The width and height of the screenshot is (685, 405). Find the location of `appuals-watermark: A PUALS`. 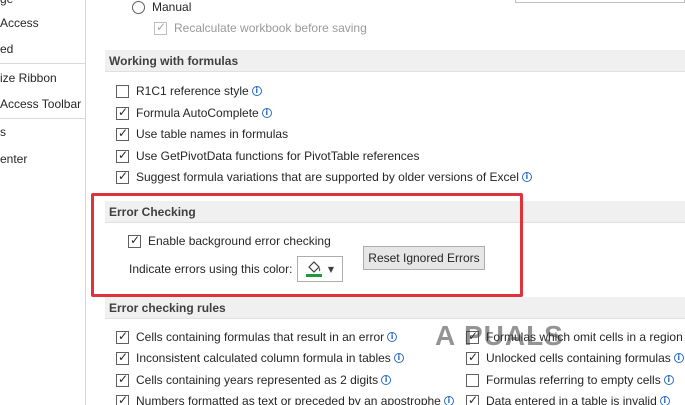

appuals-watermark: A PUALS is located at coordinates (499, 335).